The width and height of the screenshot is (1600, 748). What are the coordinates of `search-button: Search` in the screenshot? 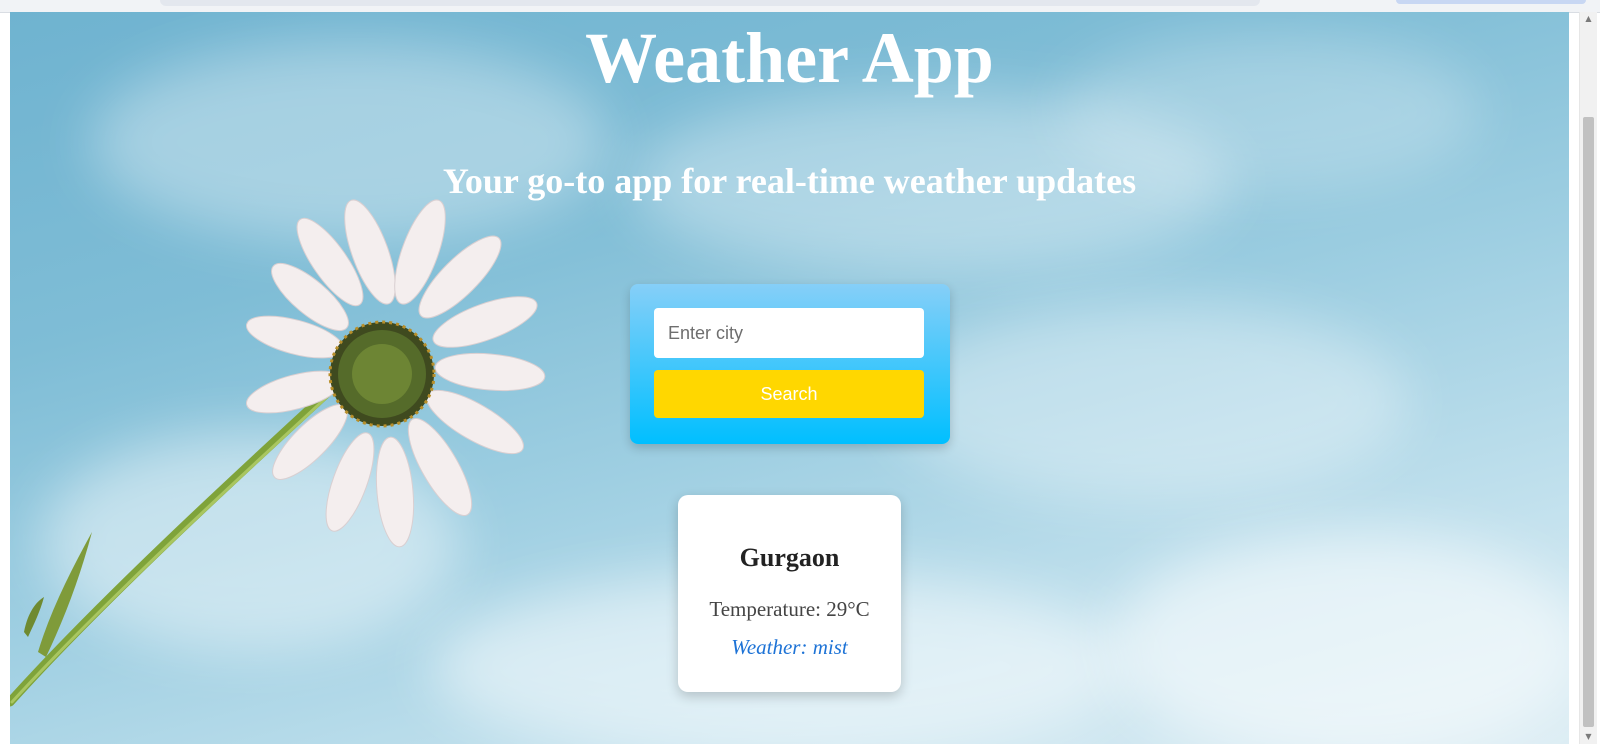 It's located at (789, 394).